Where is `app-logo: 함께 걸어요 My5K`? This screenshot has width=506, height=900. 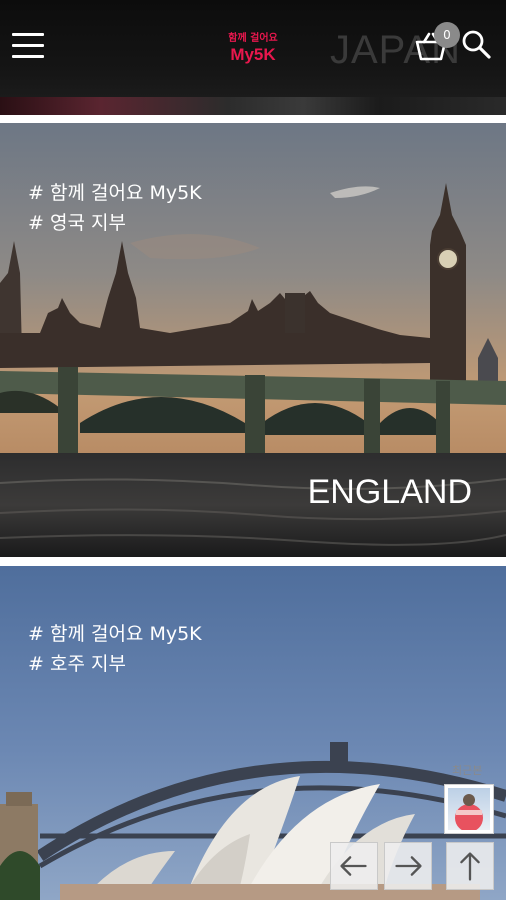
app-logo: 함께 걸어요 My5K is located at coordinates (253, 48).